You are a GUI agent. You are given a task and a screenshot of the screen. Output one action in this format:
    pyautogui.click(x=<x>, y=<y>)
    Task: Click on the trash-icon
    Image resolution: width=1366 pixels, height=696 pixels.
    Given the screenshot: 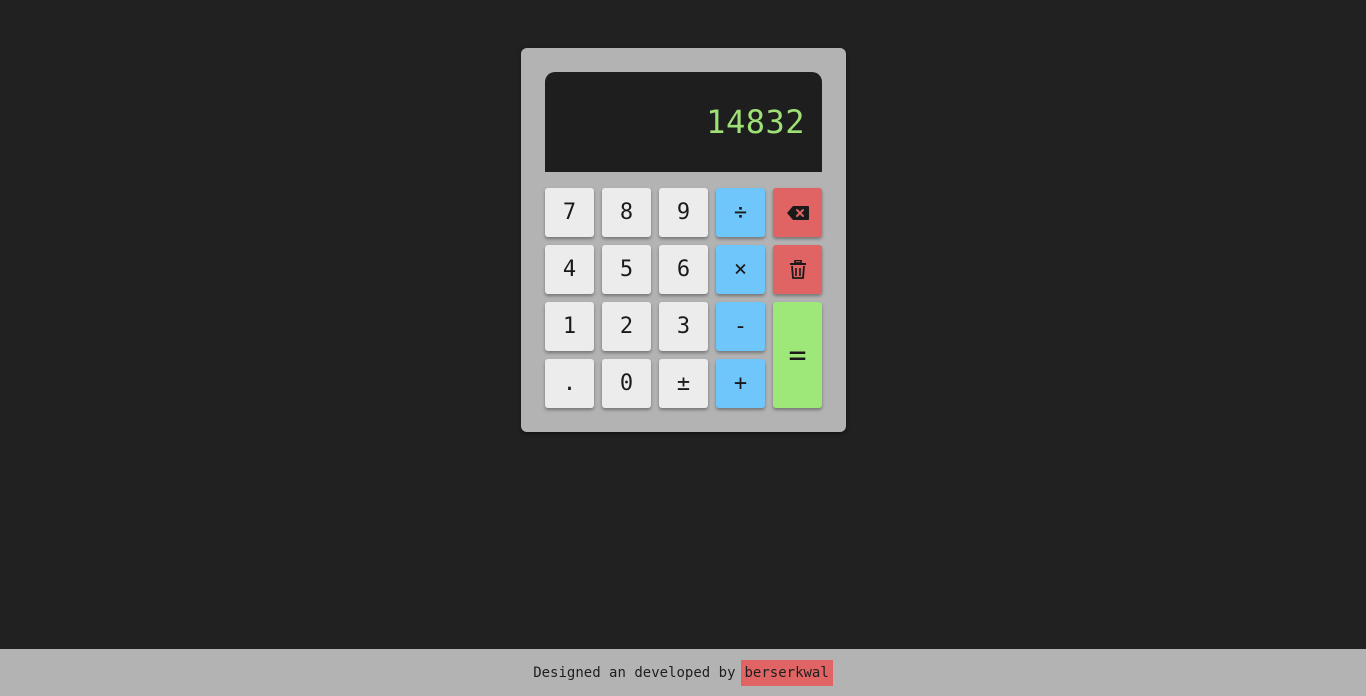 What is the action you would take?
    pyautogui.click(x=797, y=269)
    